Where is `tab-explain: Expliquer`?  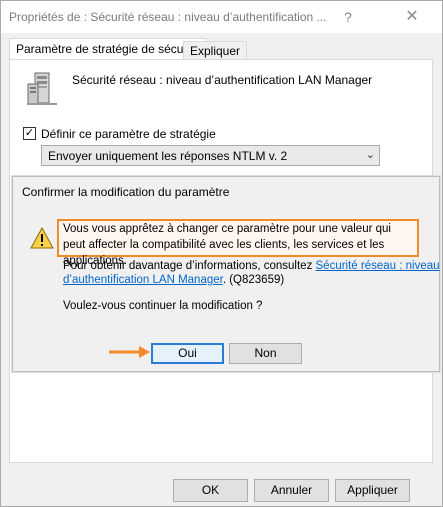 tab-explain: Expliquer is located at coordinates (215, 50).